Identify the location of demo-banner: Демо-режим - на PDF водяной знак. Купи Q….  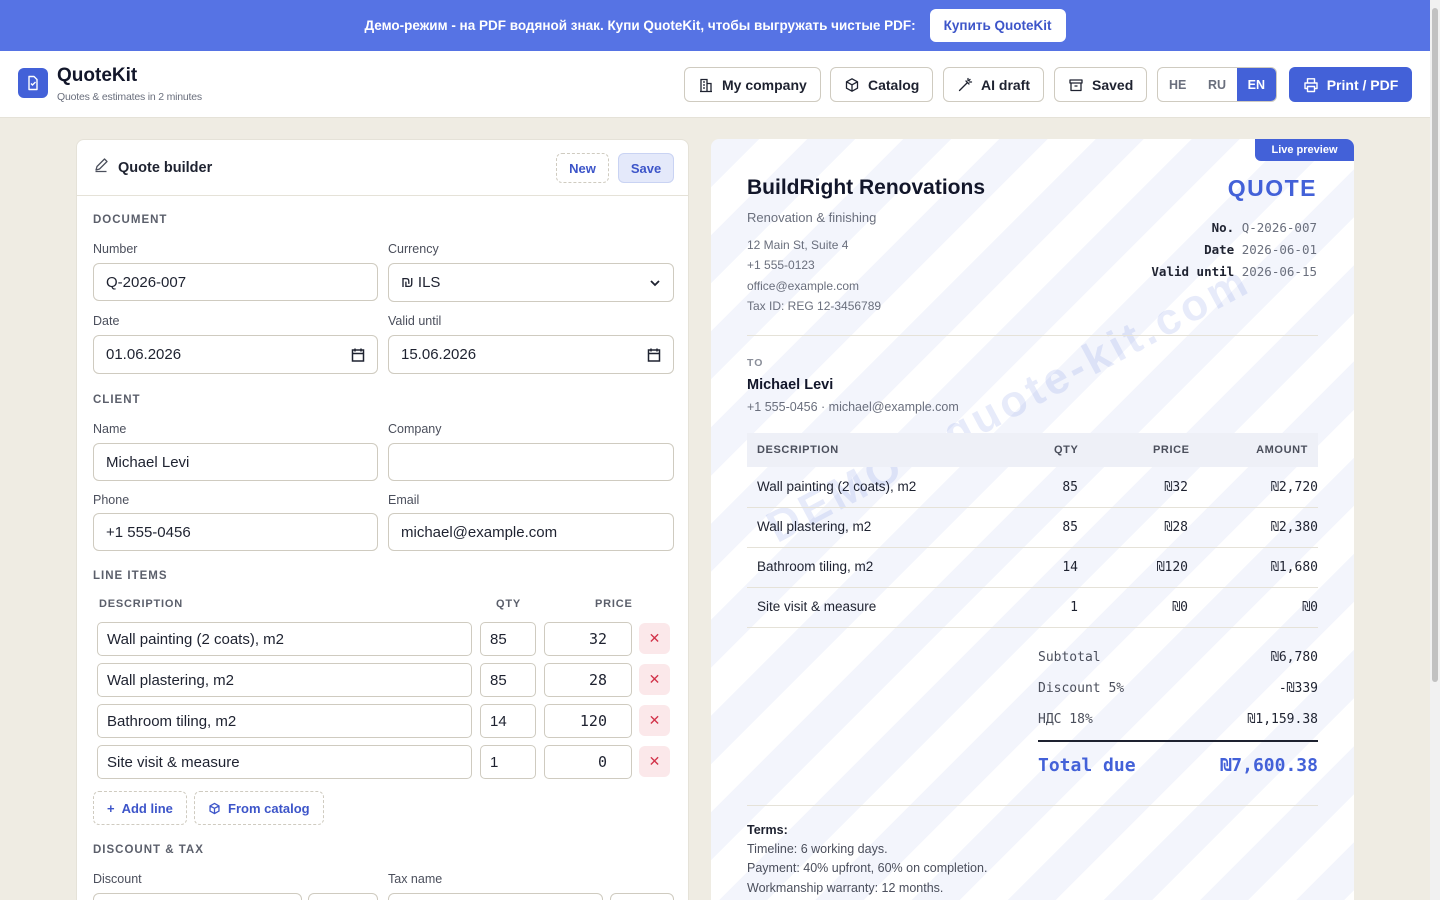
(715, 25).